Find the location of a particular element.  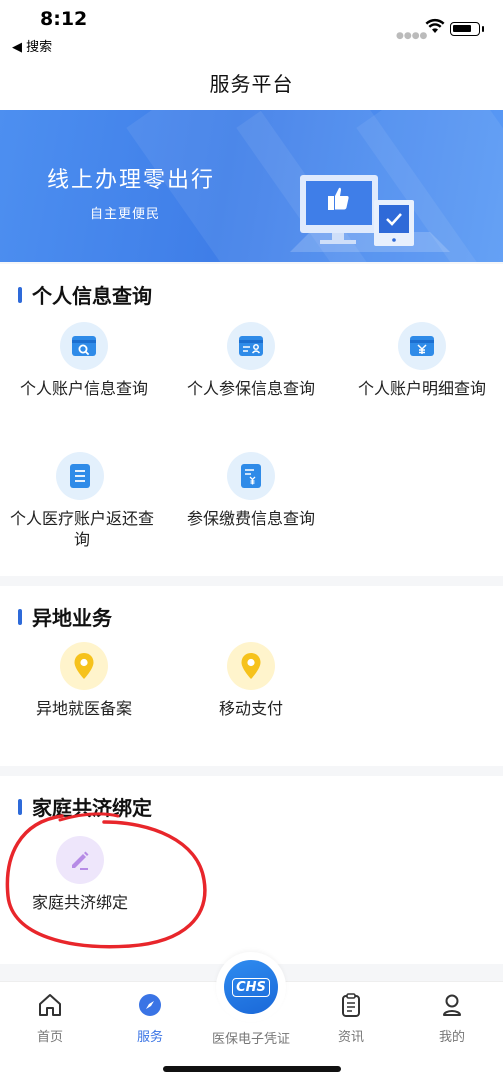

account-search-icon is located at coordinates (84, 346).